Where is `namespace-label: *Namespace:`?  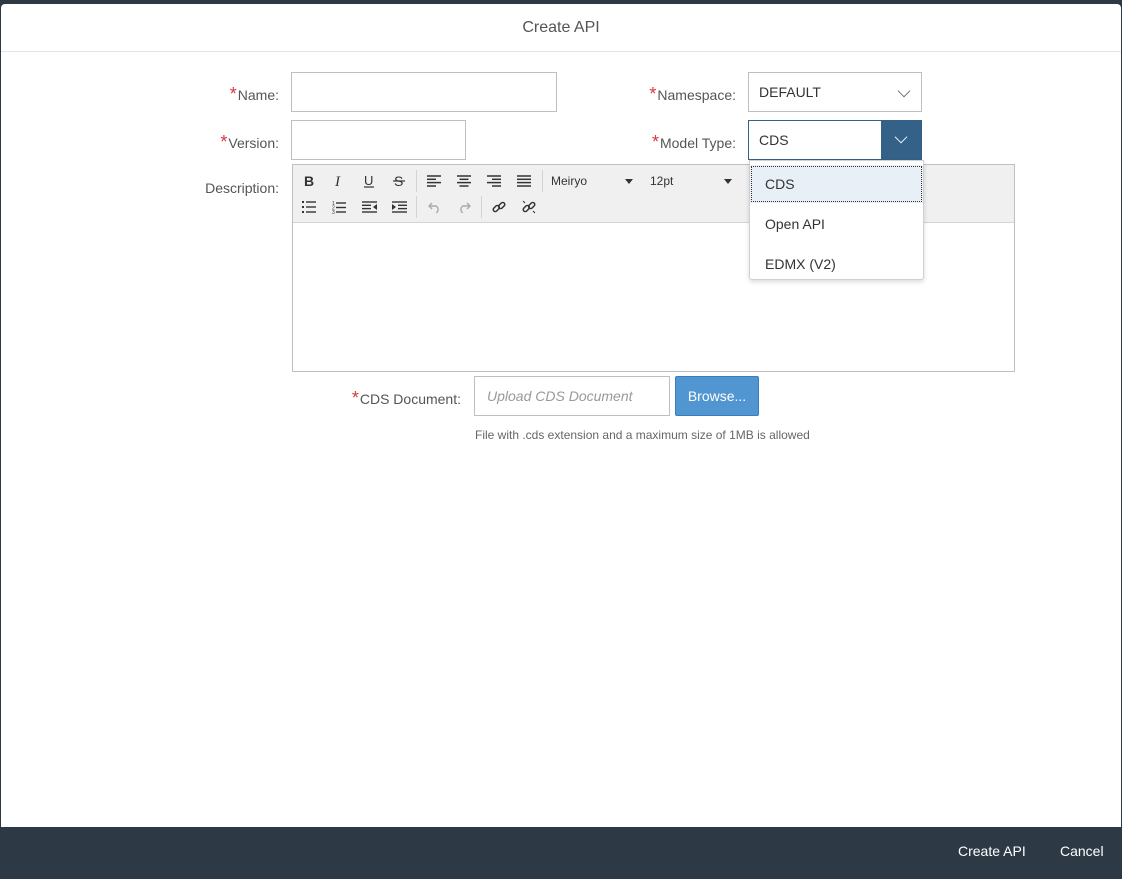
namespace-label: *Namespace: is located at coordinates (692, 94).